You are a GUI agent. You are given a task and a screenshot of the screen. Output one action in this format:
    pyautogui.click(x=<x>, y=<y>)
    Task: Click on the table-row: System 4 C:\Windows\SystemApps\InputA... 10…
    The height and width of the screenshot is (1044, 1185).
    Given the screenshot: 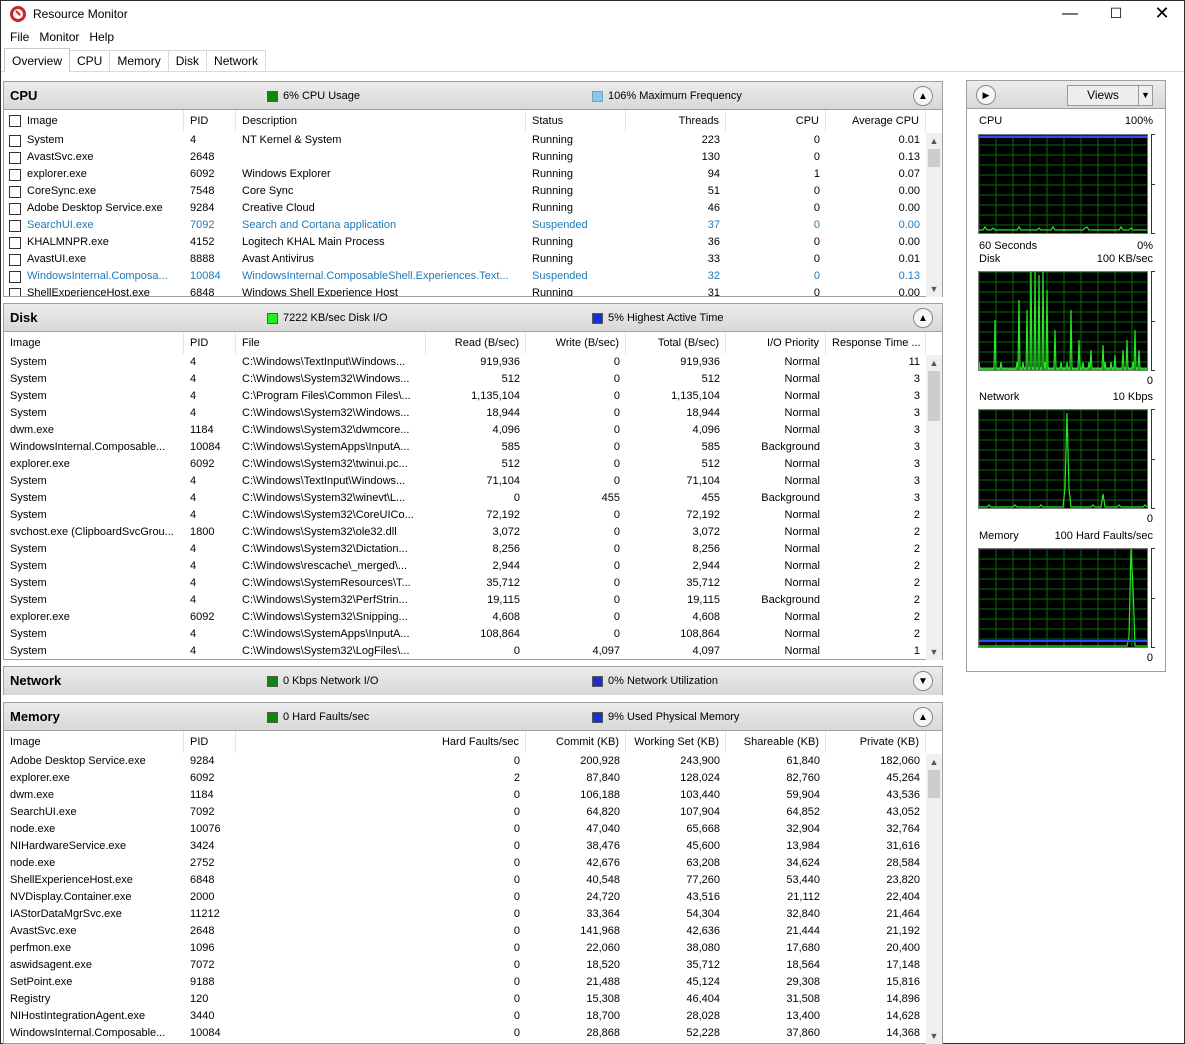 What is the action you would take?
    pyautogui.click(x=473, y=634)
    